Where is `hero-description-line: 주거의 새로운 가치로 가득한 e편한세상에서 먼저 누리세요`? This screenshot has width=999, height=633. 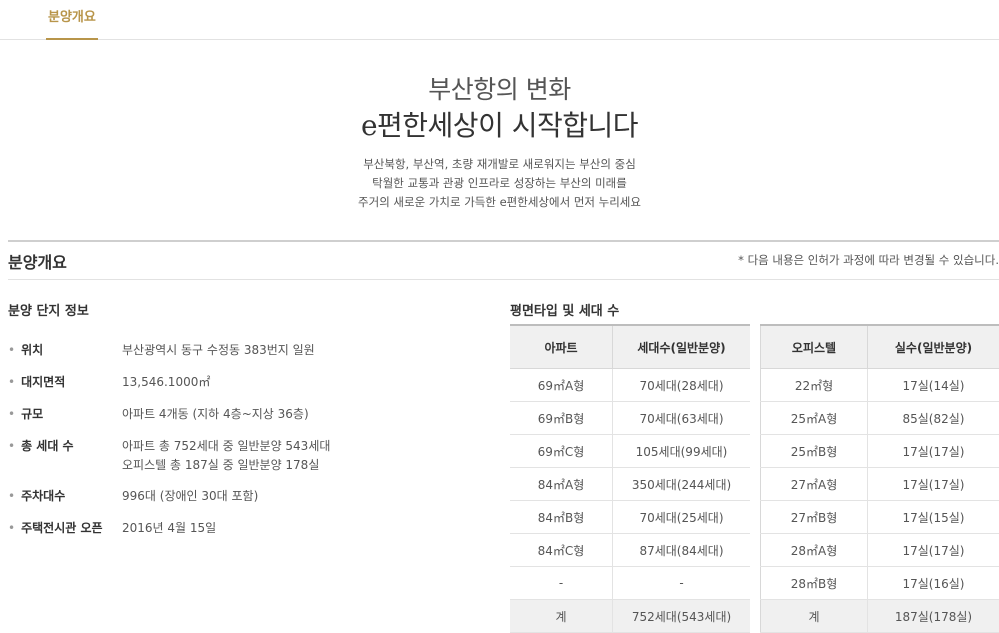 hero-description-line: 주거의 새로운 가치로 가득한 e편한세상에서 먼저 누리세요 is located at coordinates (499, 202).